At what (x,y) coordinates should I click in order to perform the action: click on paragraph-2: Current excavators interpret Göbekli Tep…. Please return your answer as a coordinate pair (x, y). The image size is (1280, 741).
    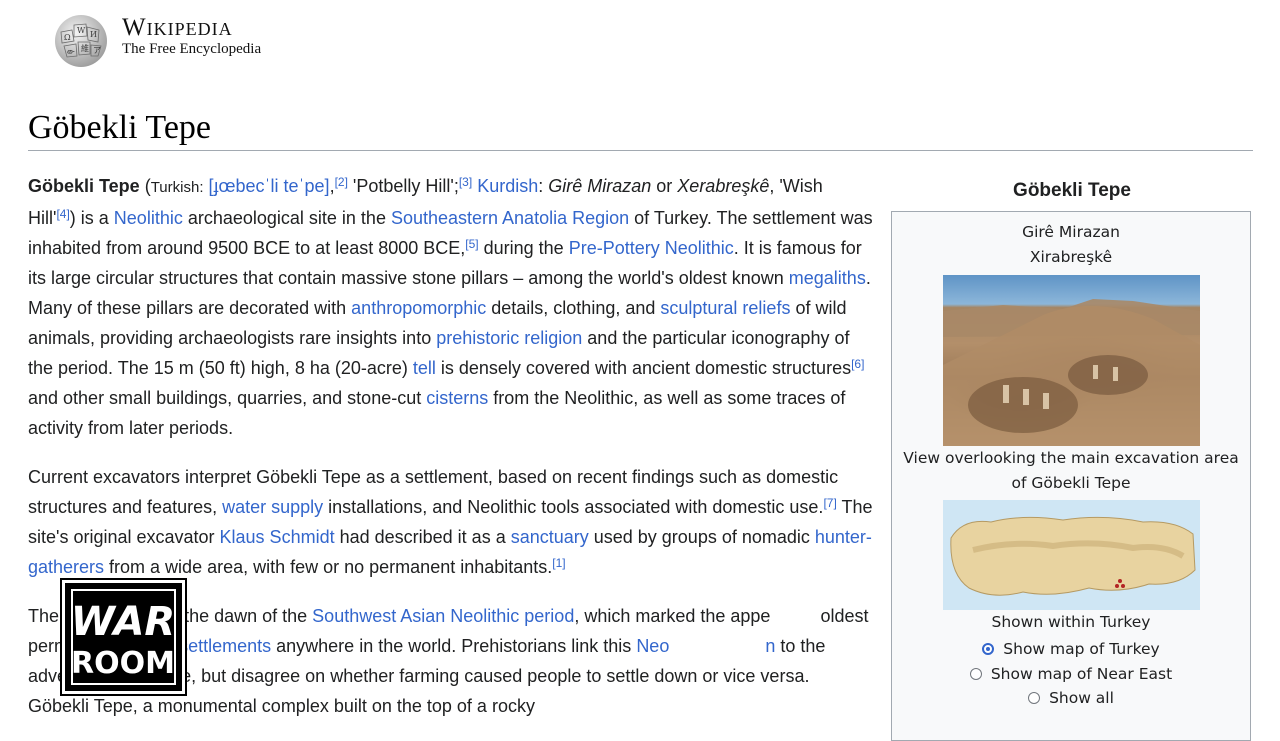
    Looking at the image, I should click on (451, 522).